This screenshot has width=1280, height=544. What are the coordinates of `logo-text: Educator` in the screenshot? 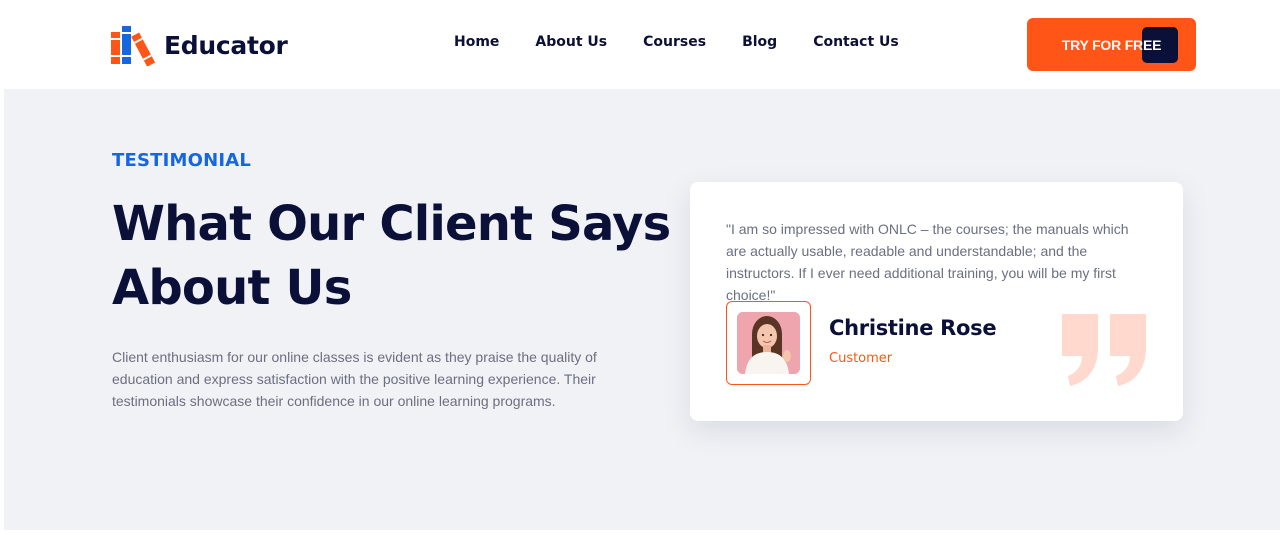 It's located at (226, 45).